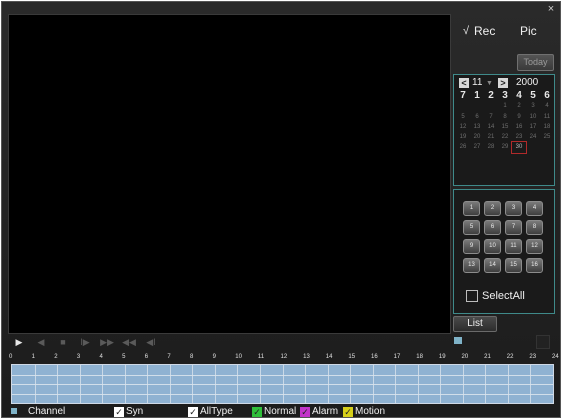 The image size is (562, 420). Describe the element at coordinates (503, 237) in the screenshot. I see `channel-grid: 1 2 3 4 5 6 7 8 9 10 11 12 13 14 15 16` at that location.